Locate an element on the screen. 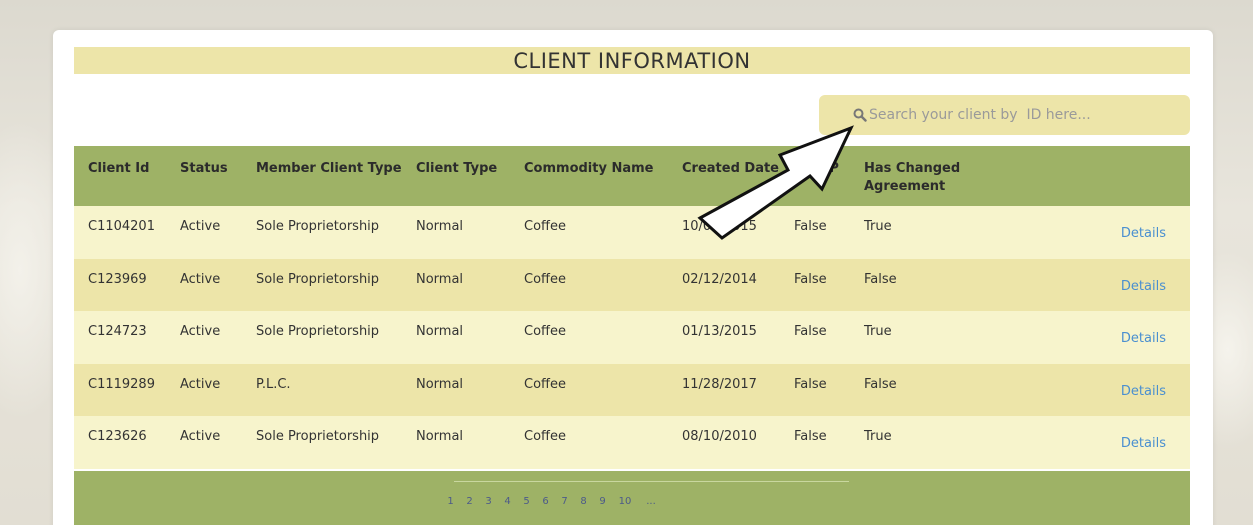 The height and width of the screenshot is (525, 1253). cell-client-id: C1104201 is located at coordinates (121, 226).